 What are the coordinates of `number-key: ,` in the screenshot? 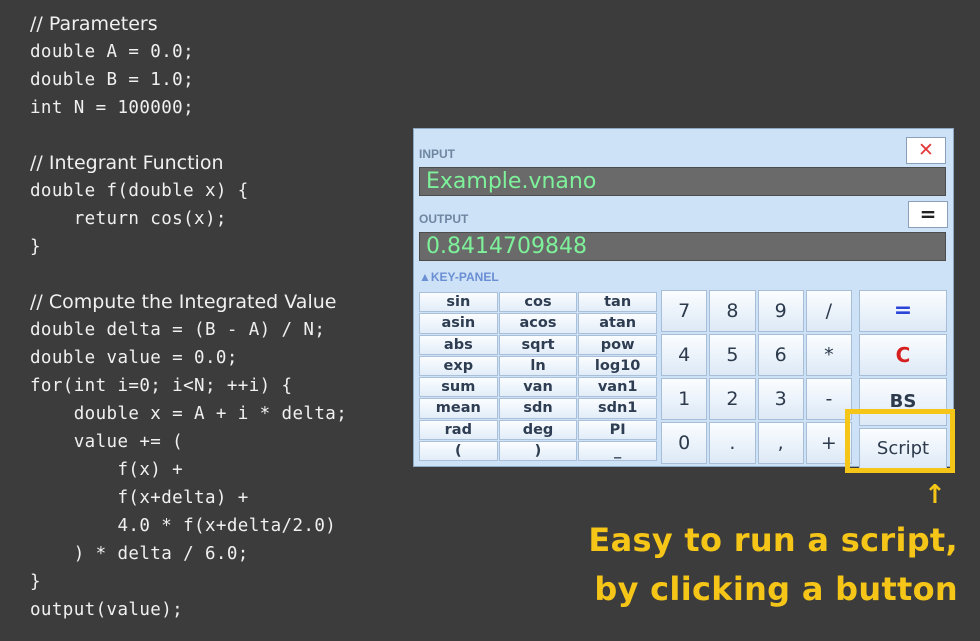 It's located at (780, 443).